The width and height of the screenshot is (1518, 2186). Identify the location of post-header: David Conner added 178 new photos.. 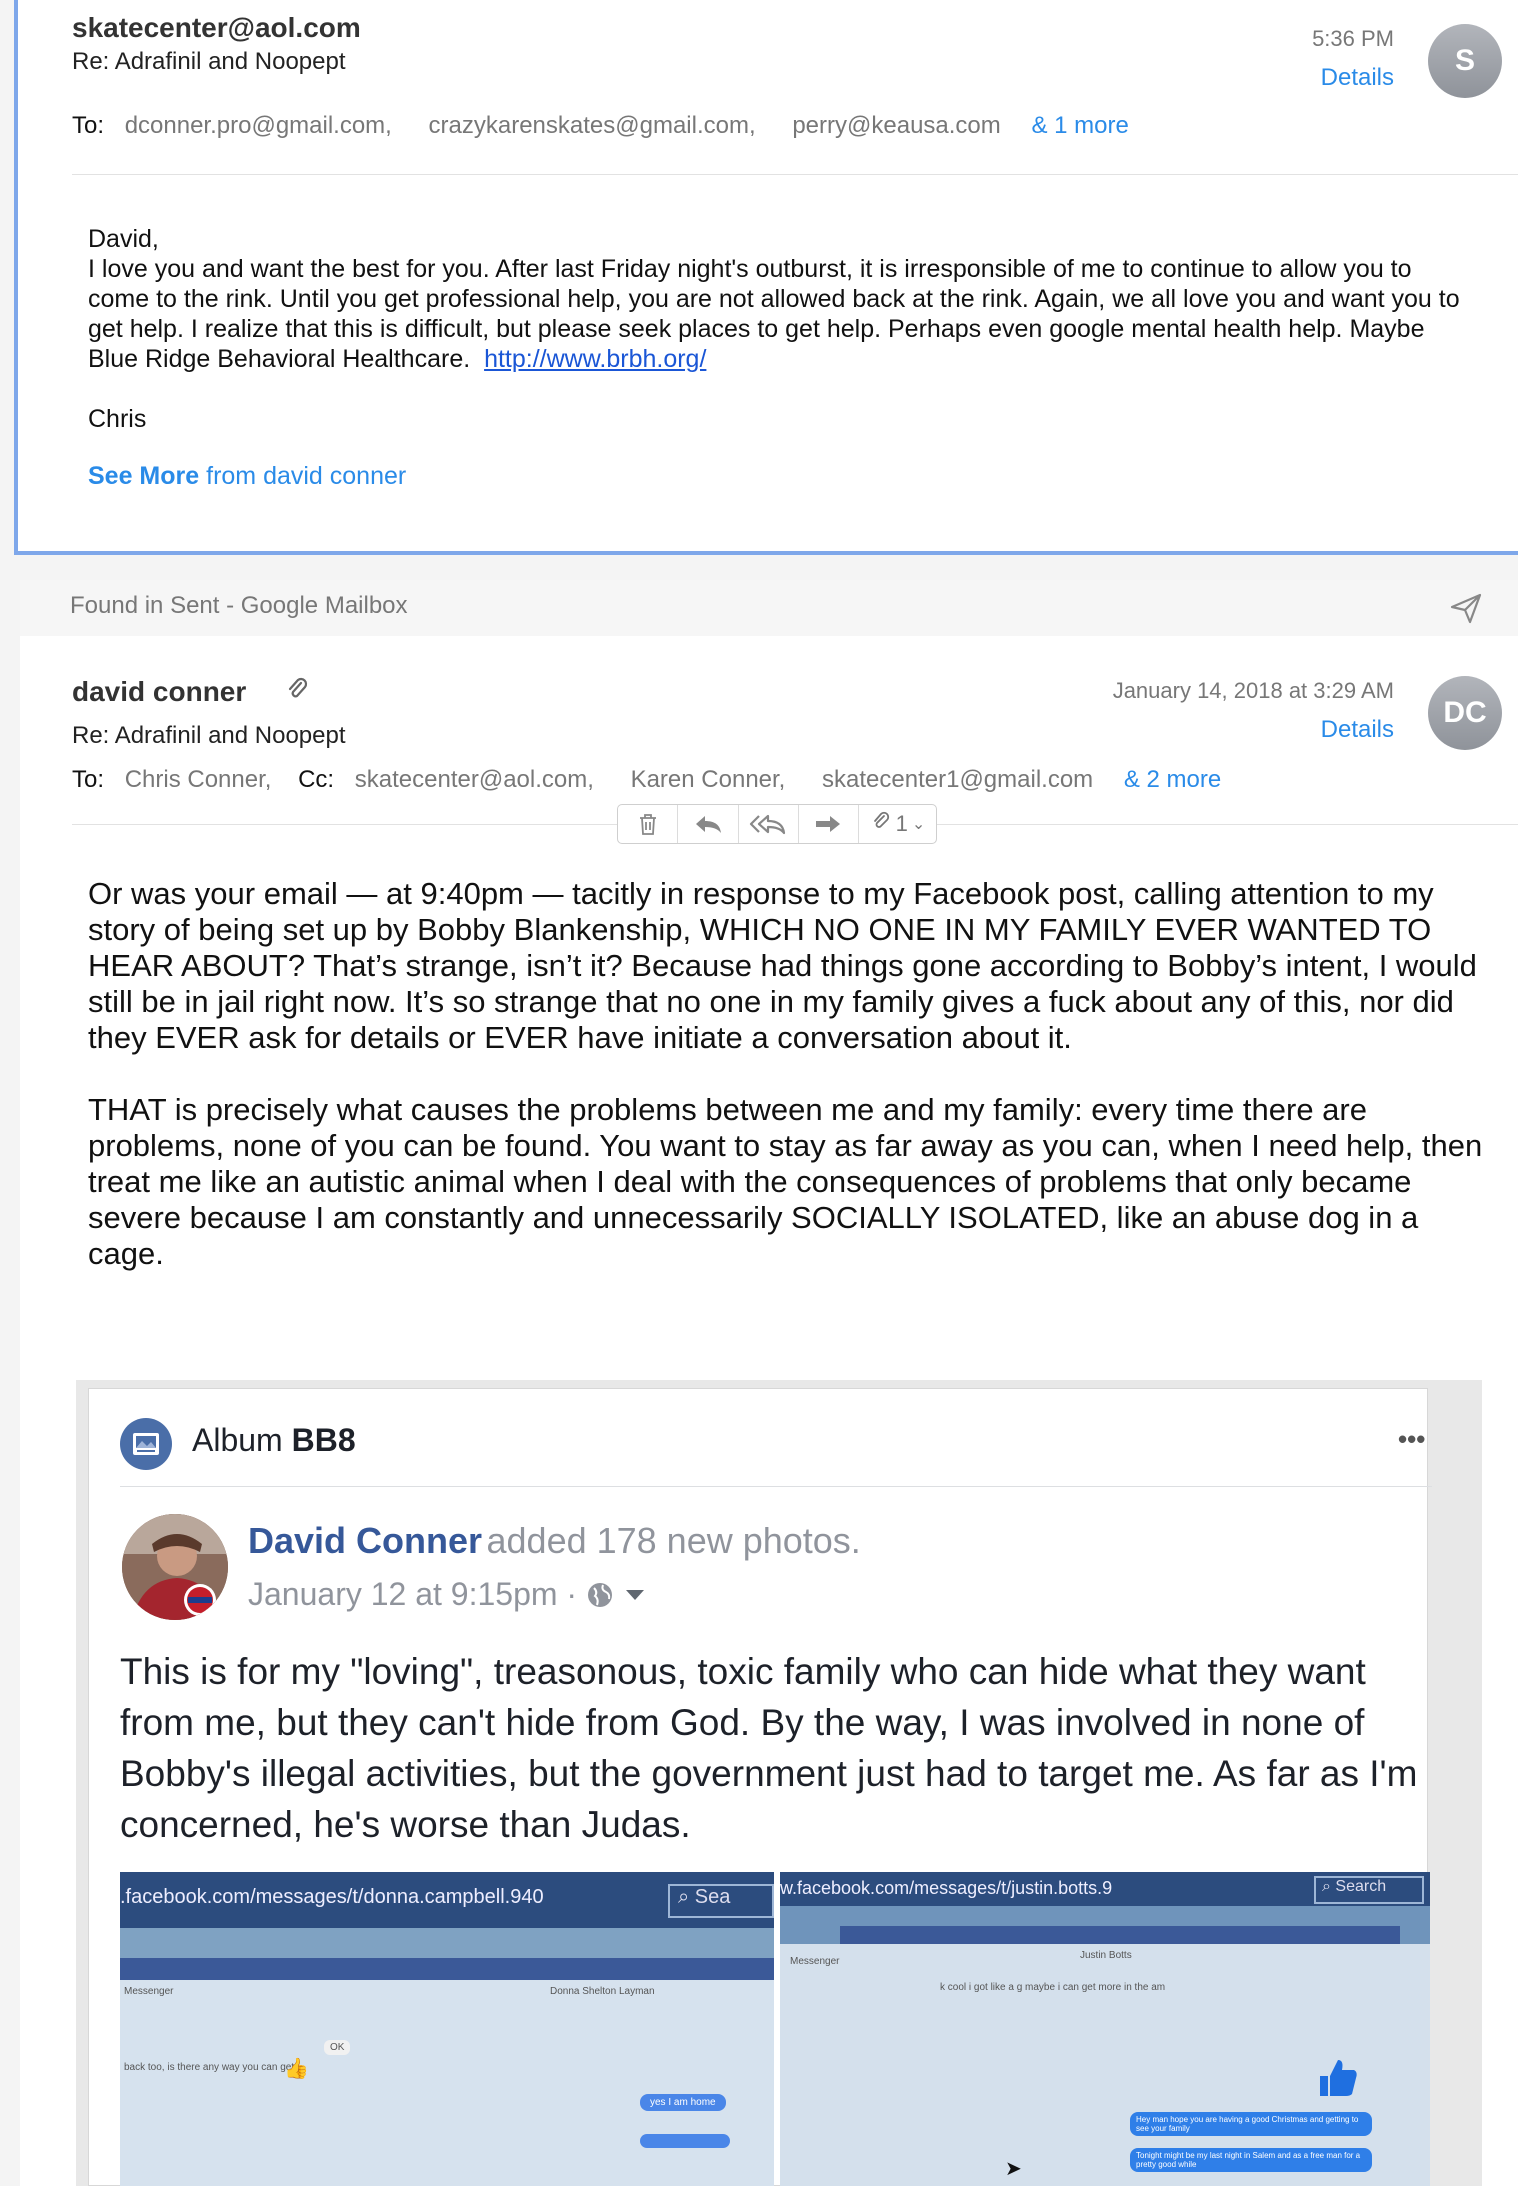
(554, 1541).